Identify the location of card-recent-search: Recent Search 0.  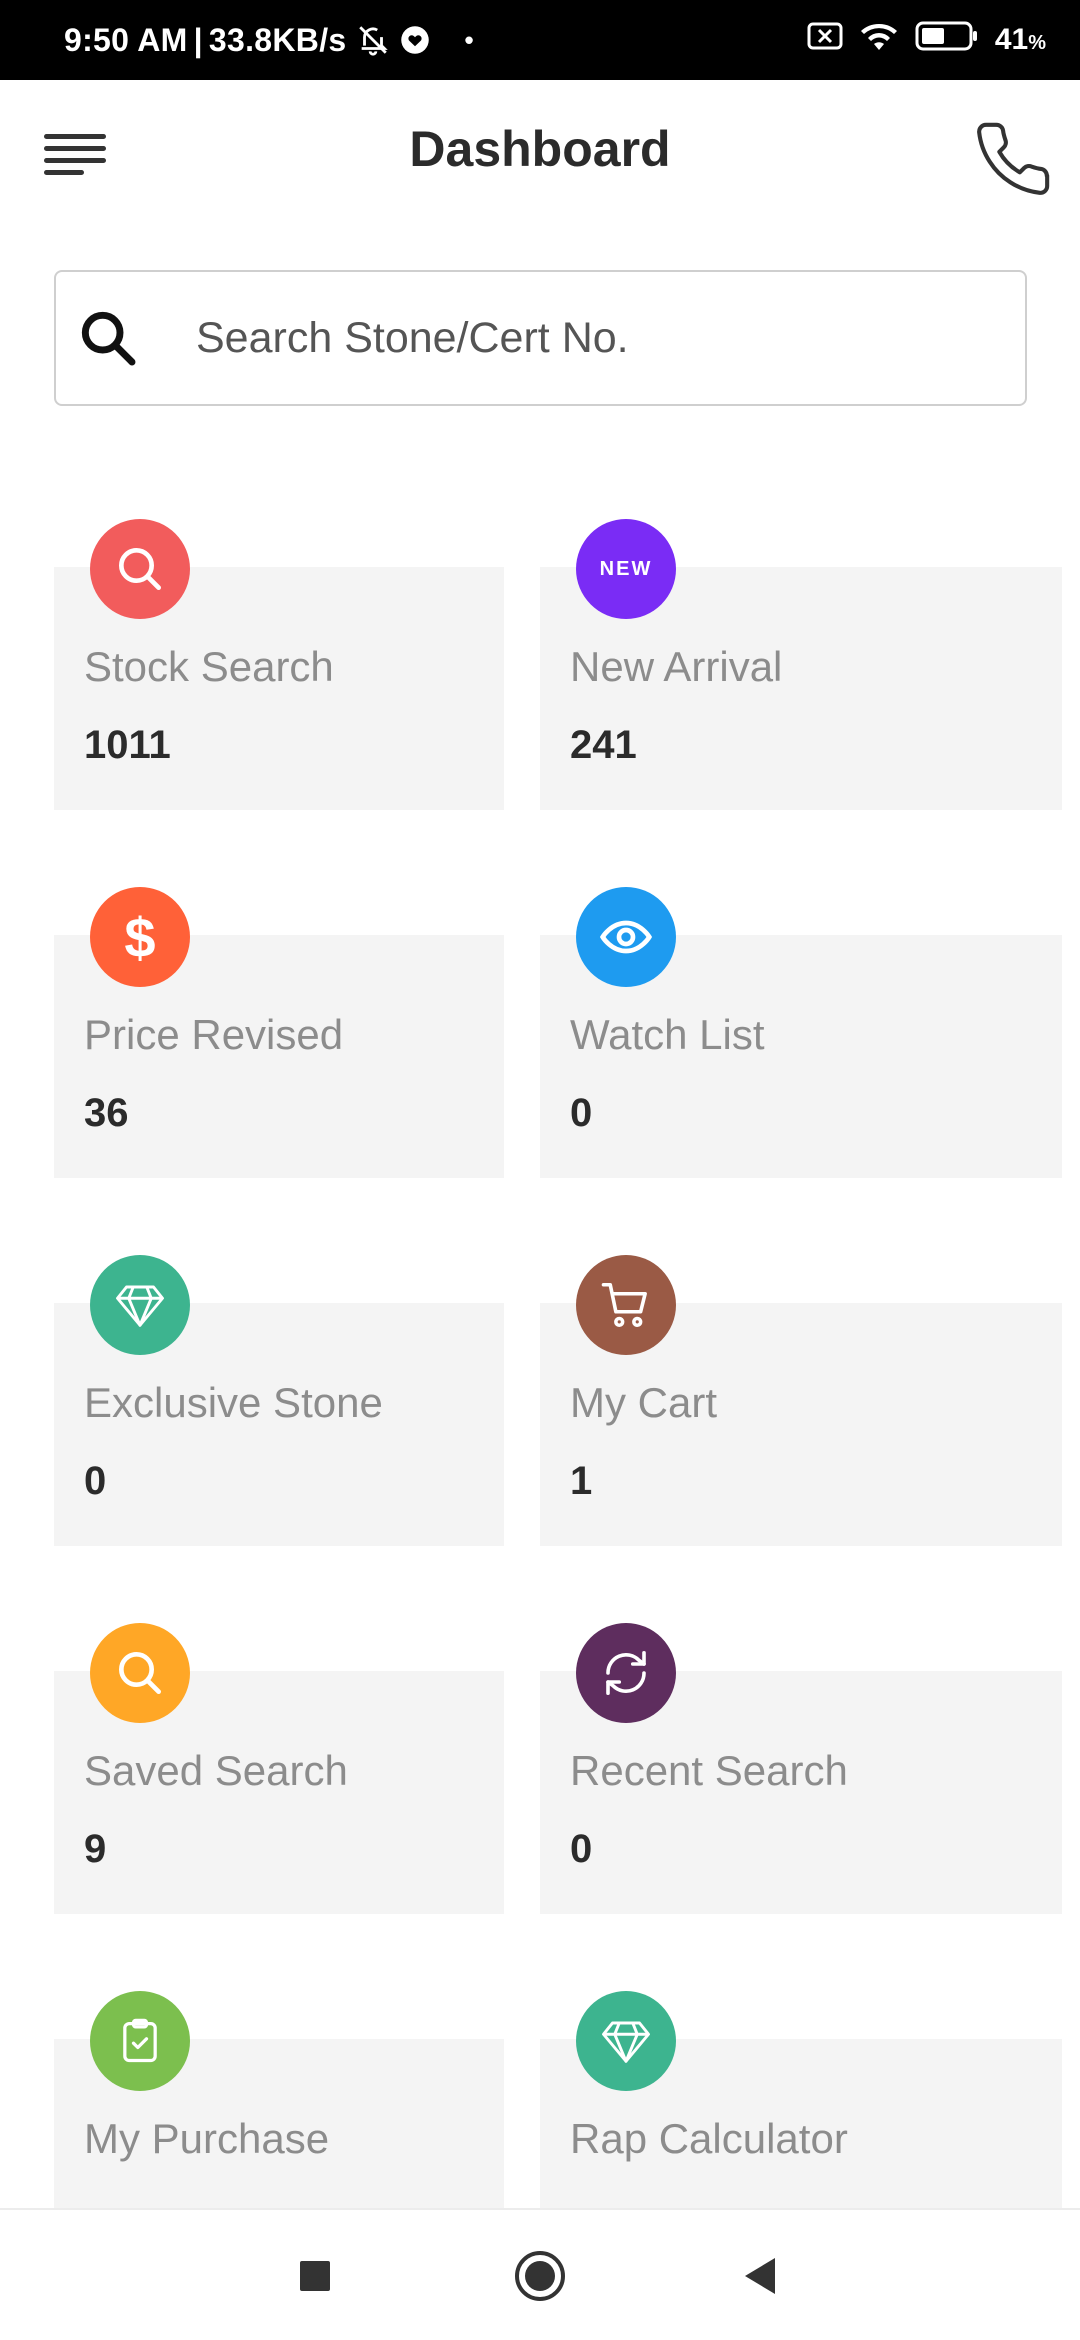
(801, 1768).